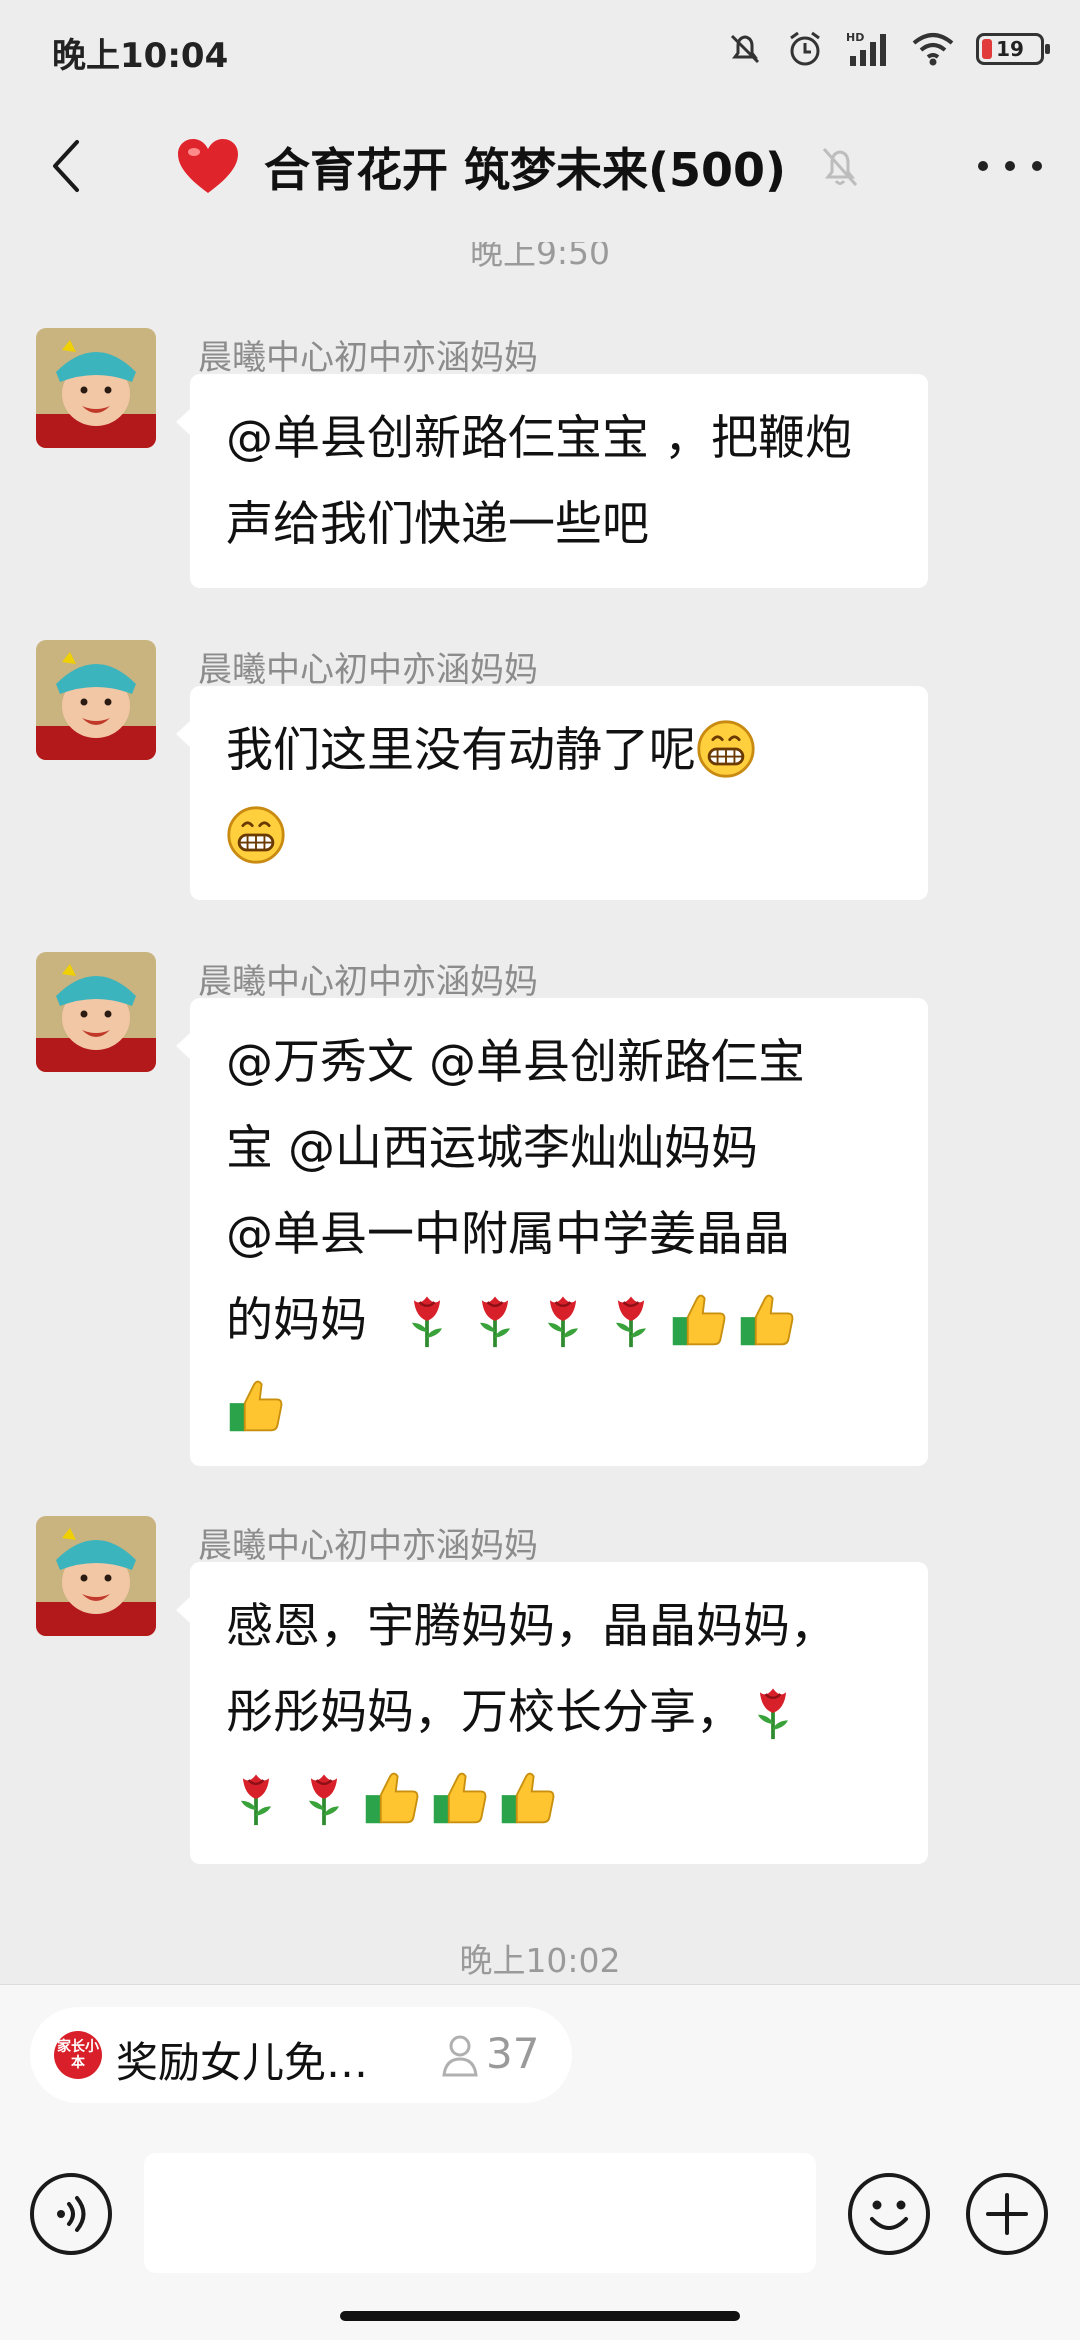 Image resolution: width=1080 pixels, height=2340 pixels. Describe the element at coordinates (513, 2053) in the screenshot. I see `mini-app-user-count: 37` at that location.